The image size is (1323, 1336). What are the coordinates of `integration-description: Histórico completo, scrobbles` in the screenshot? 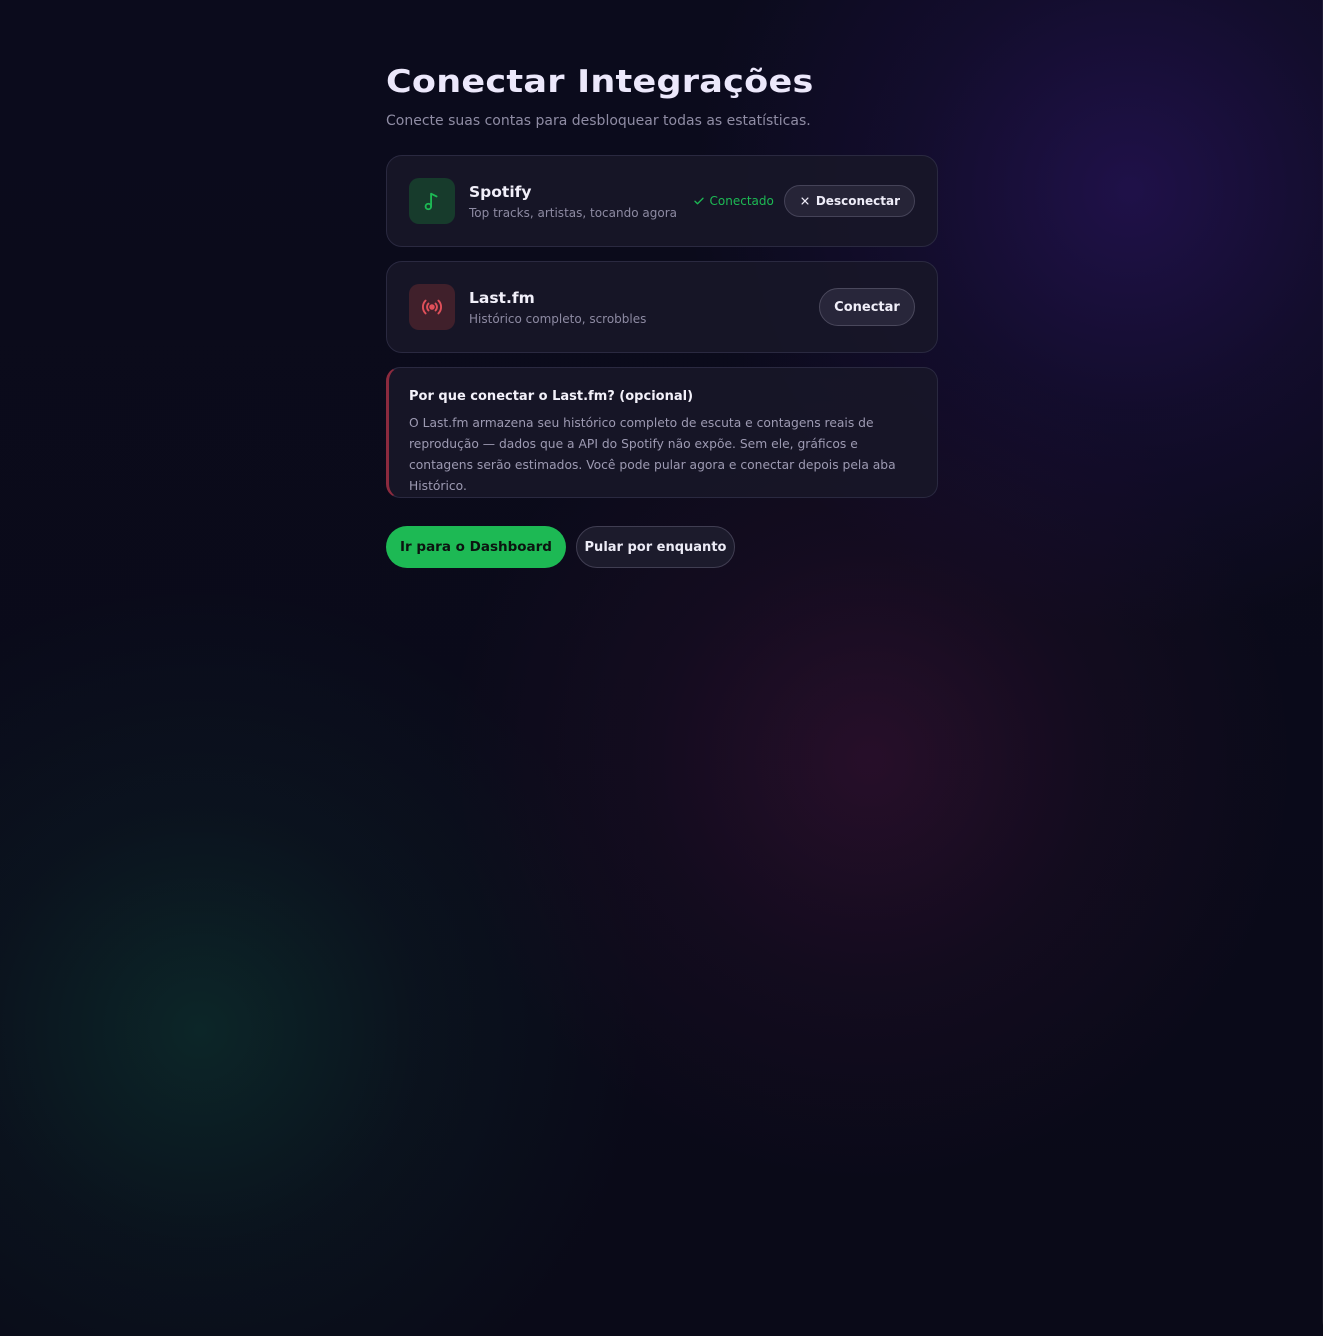 It's located at (558, 318).